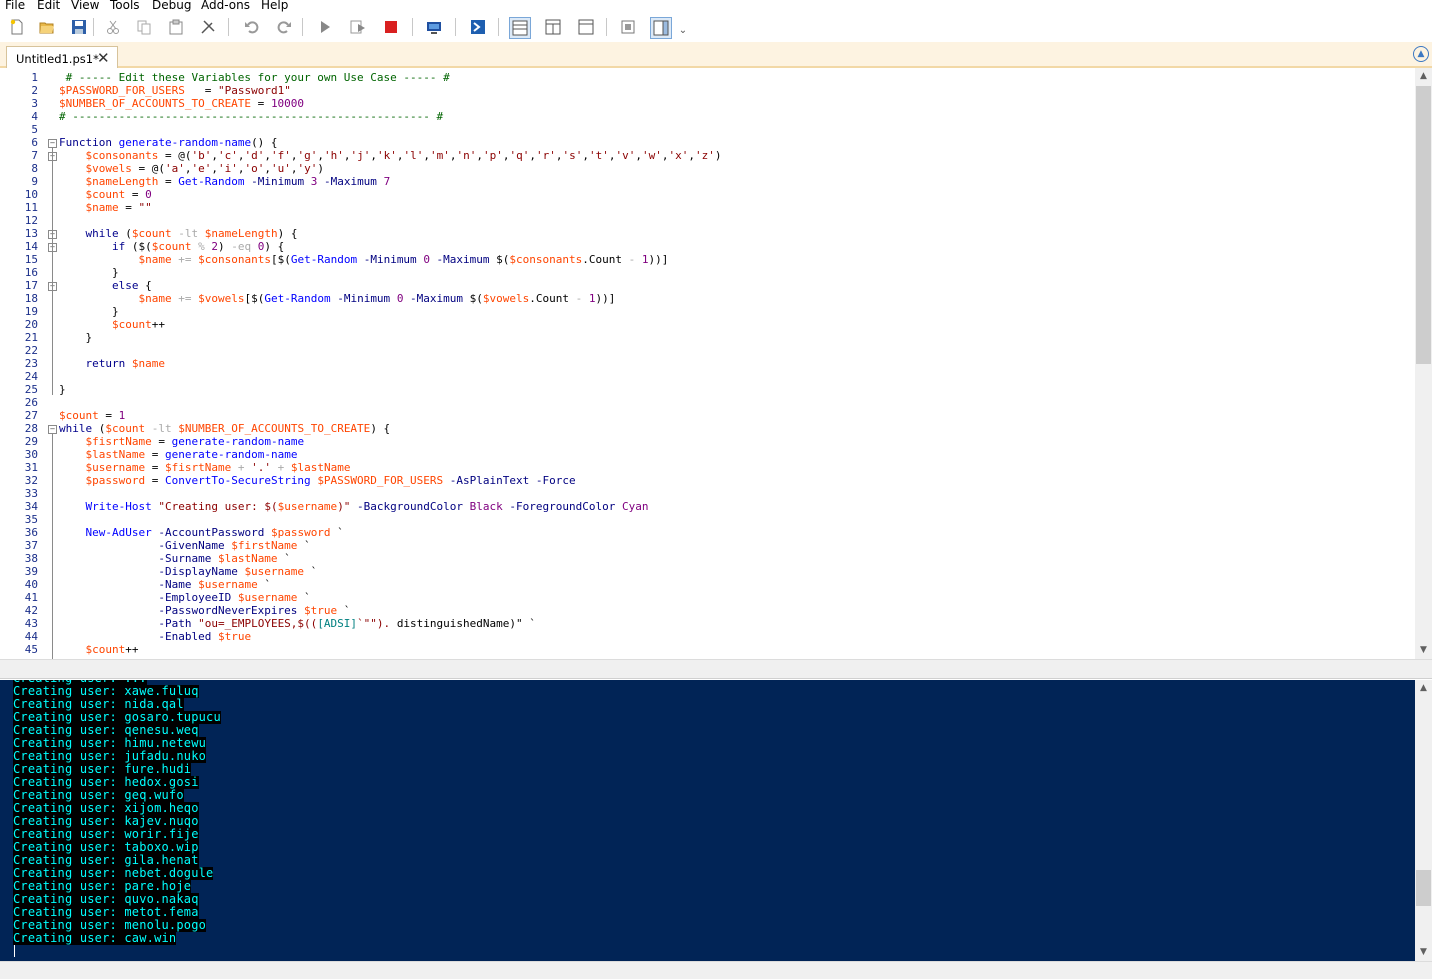  What do you see at coordinates (125, 6) in the screenshot?
I see `menu-tools: Tools` at bounding box center [125, 6].